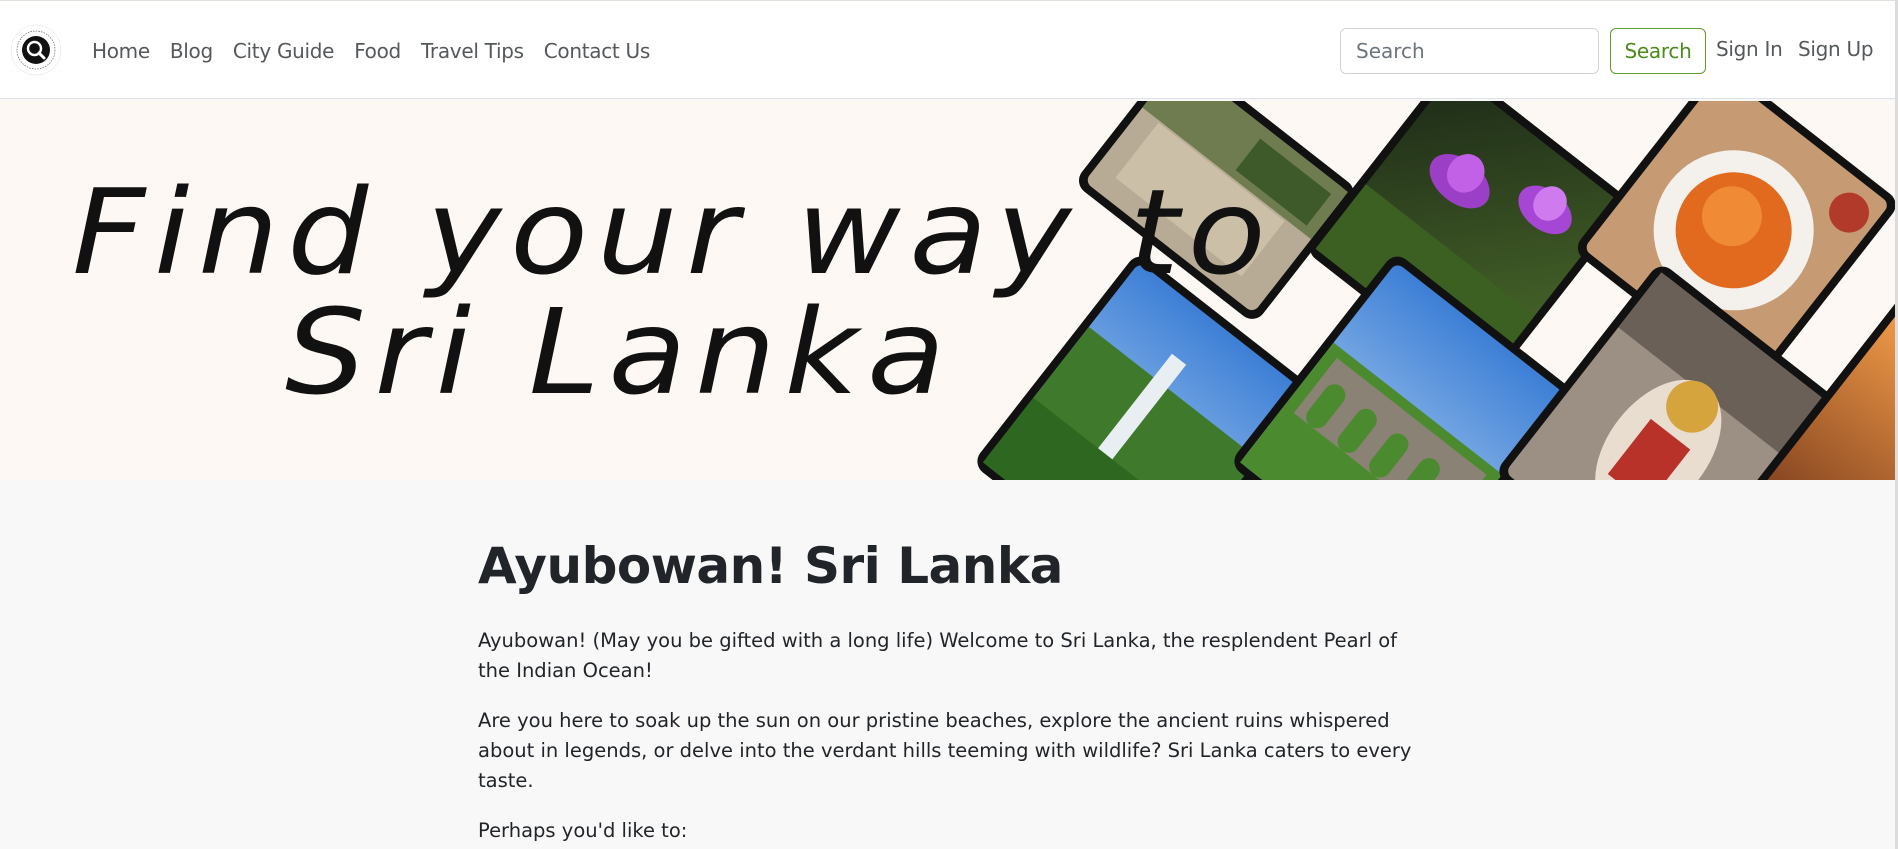  I want to click on search-button: Search, so click(1658, 51).